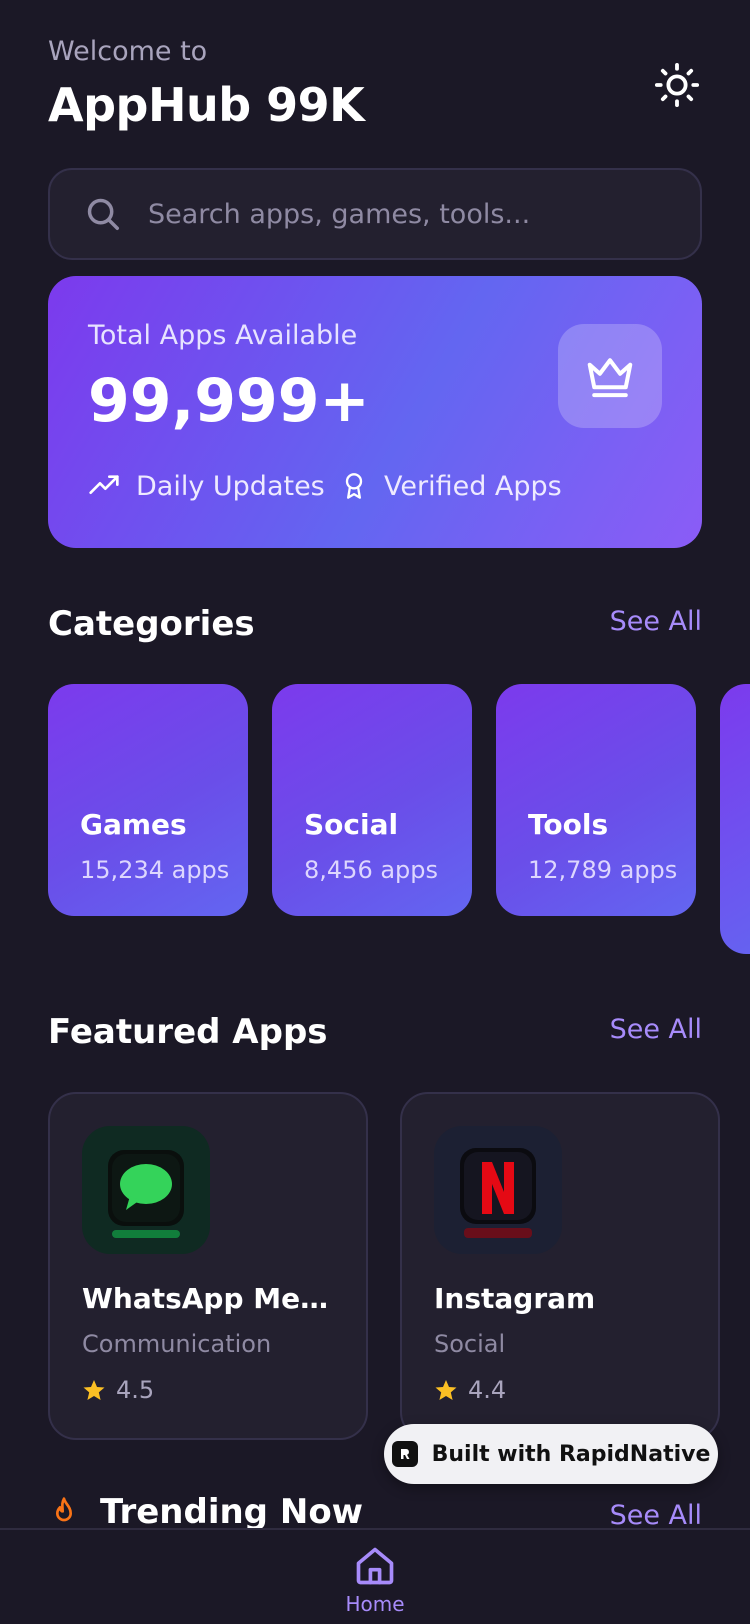 This screenshot has height=1624, width=750. What do you see at coordinates (128, 51) in the screenshot?
I see `welcome-text: Welcome to` at bounding box center [128, 51].